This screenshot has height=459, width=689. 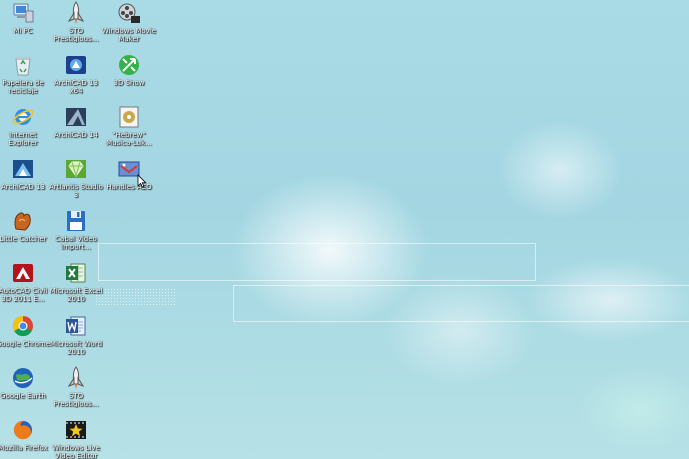 What do you see at coordinates (129, 117) in the screenshot?
I see `music-disc-icon` at bounding box center [129, 117].